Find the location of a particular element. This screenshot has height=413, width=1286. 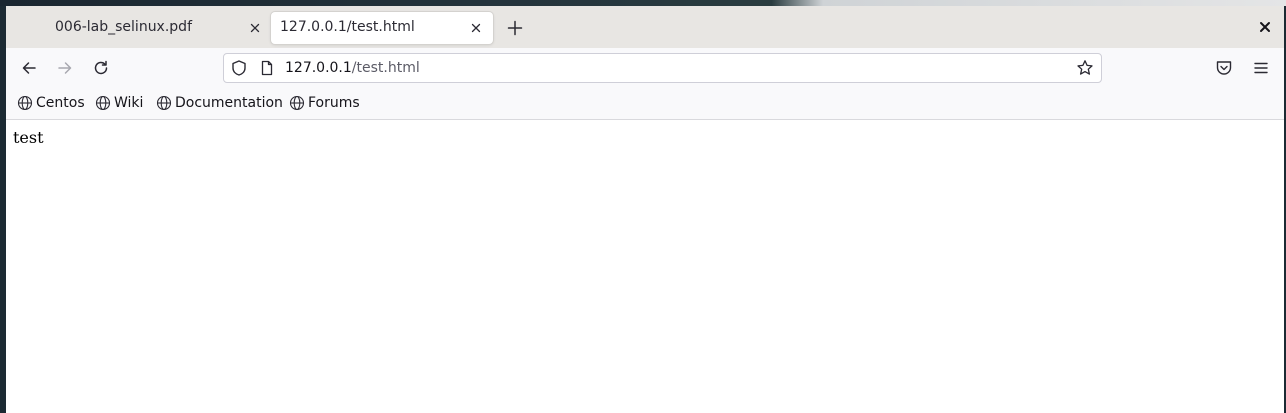

arrow-left-icon is located at coordinates (29, 68).